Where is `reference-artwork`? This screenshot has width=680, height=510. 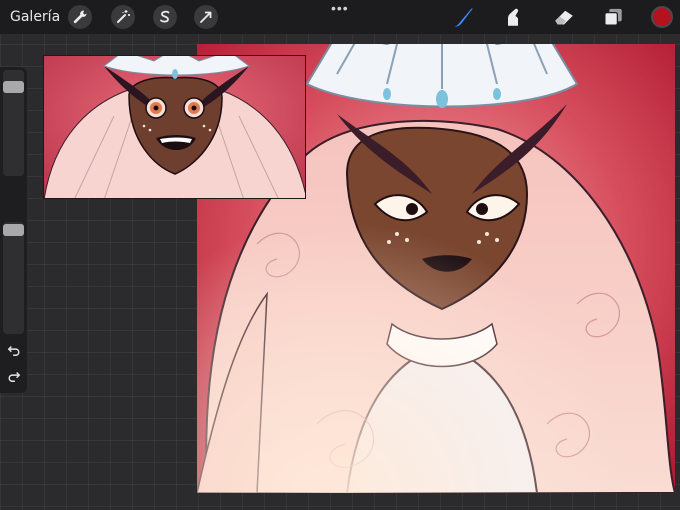 reference-artwork is located at coordinates (174, 127).